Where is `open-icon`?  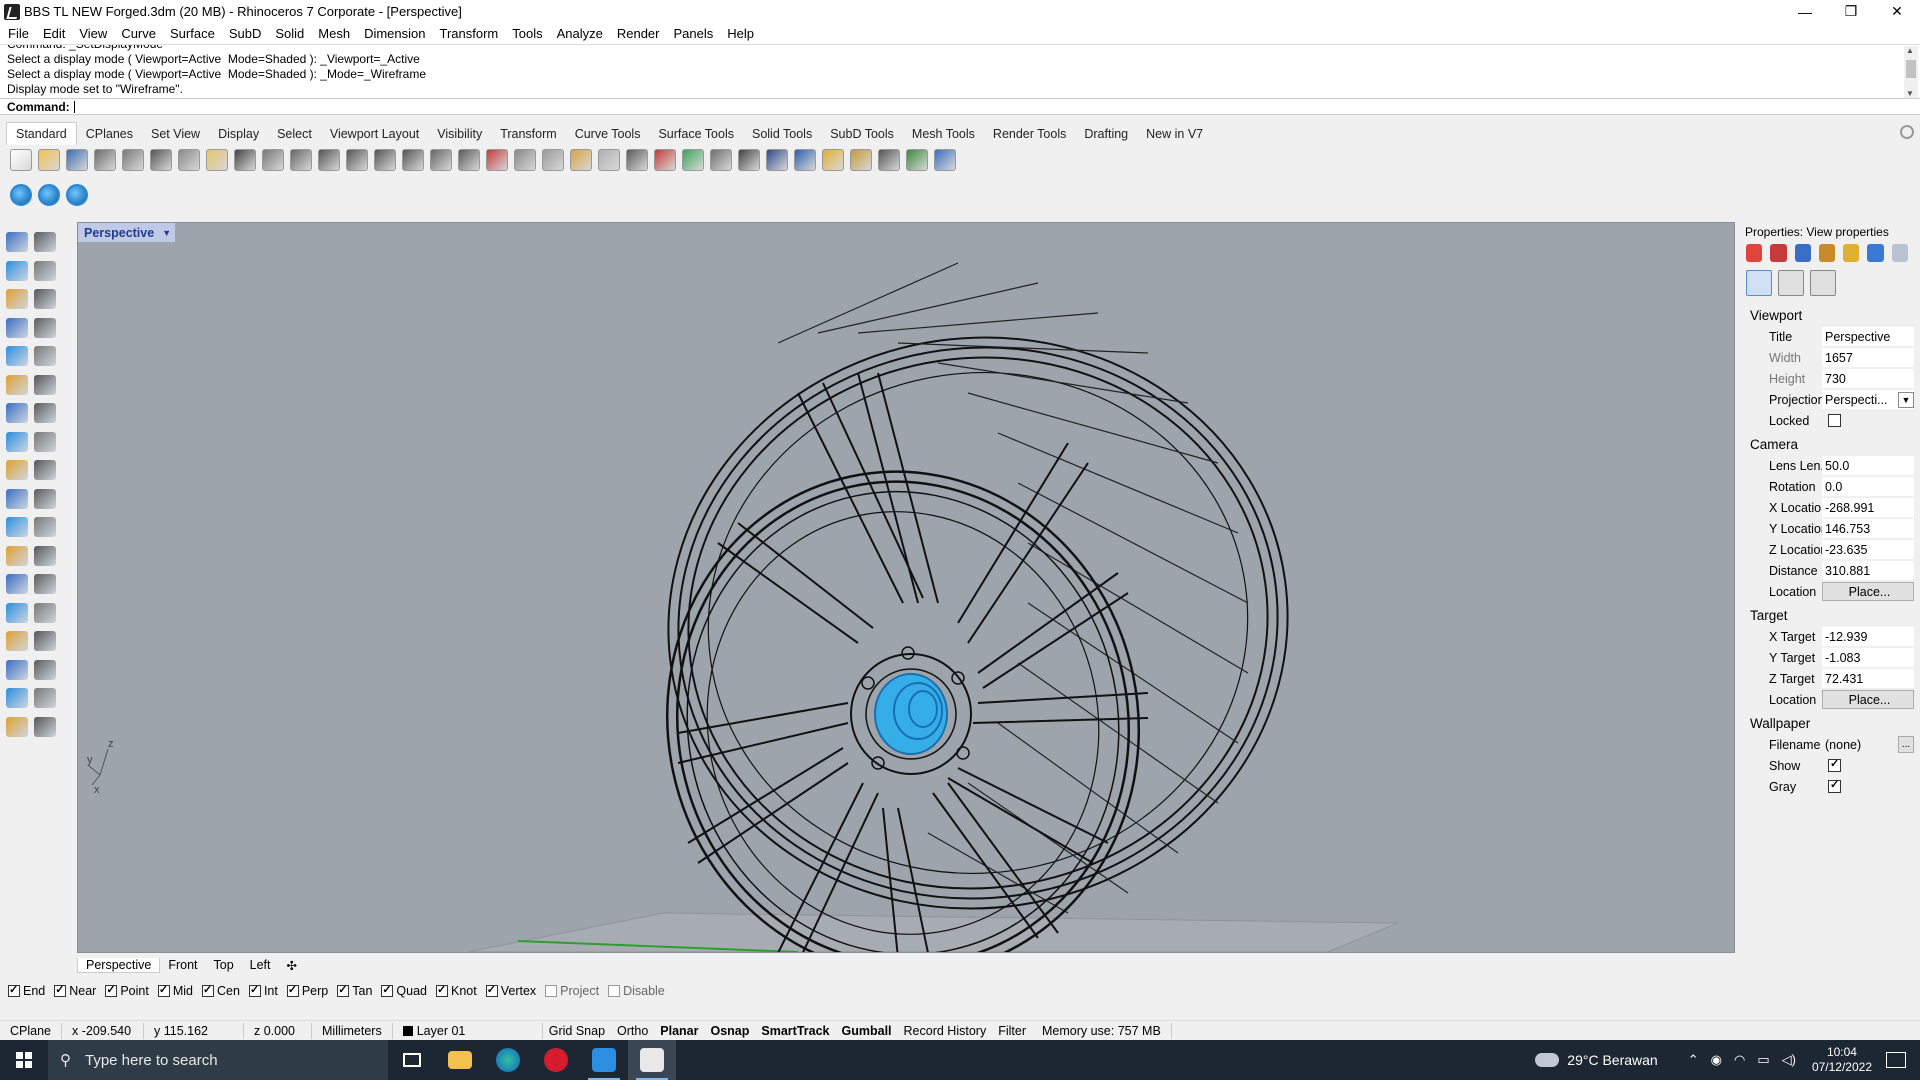 open-icon is located at coordinates (49, 160).